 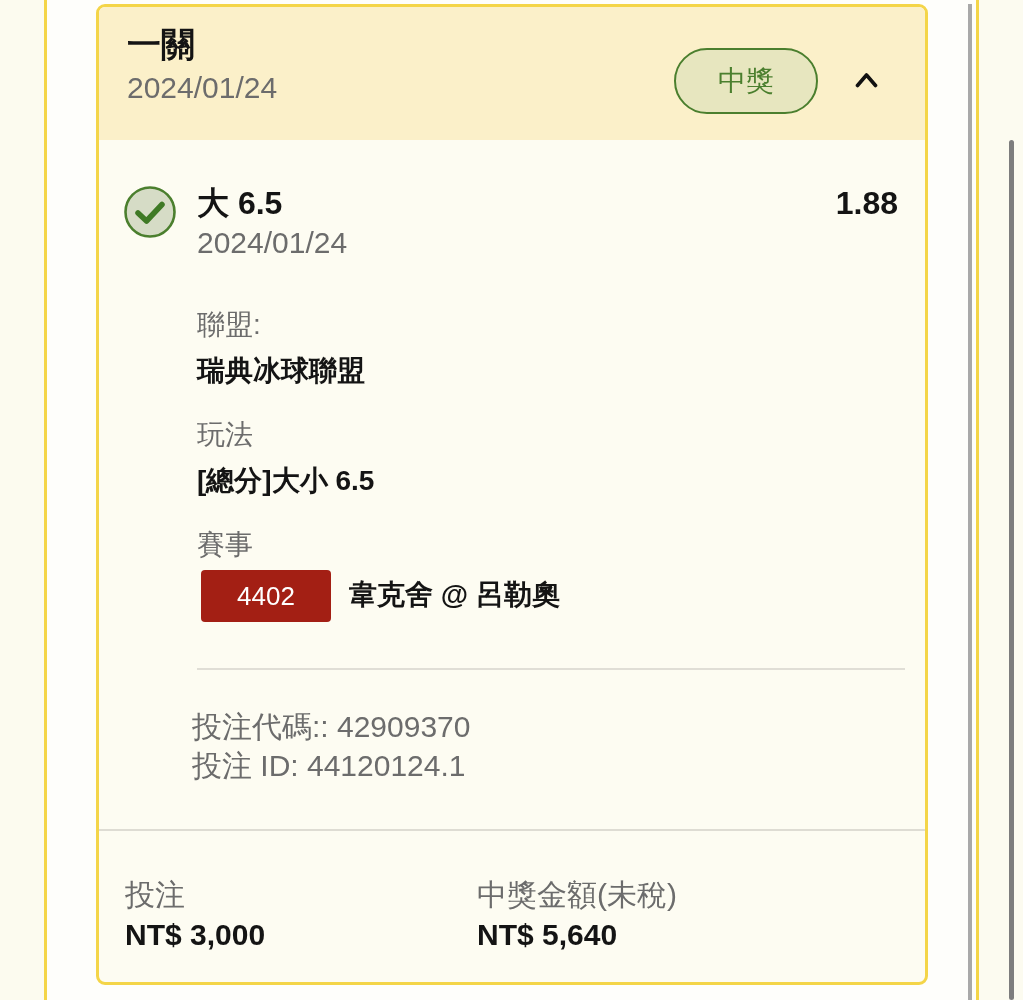 What do you see at coordinates (577, 895) in the screenshot?
I see `amount-label: 中獎金額(未稅)` at bounding box center [577, 895].